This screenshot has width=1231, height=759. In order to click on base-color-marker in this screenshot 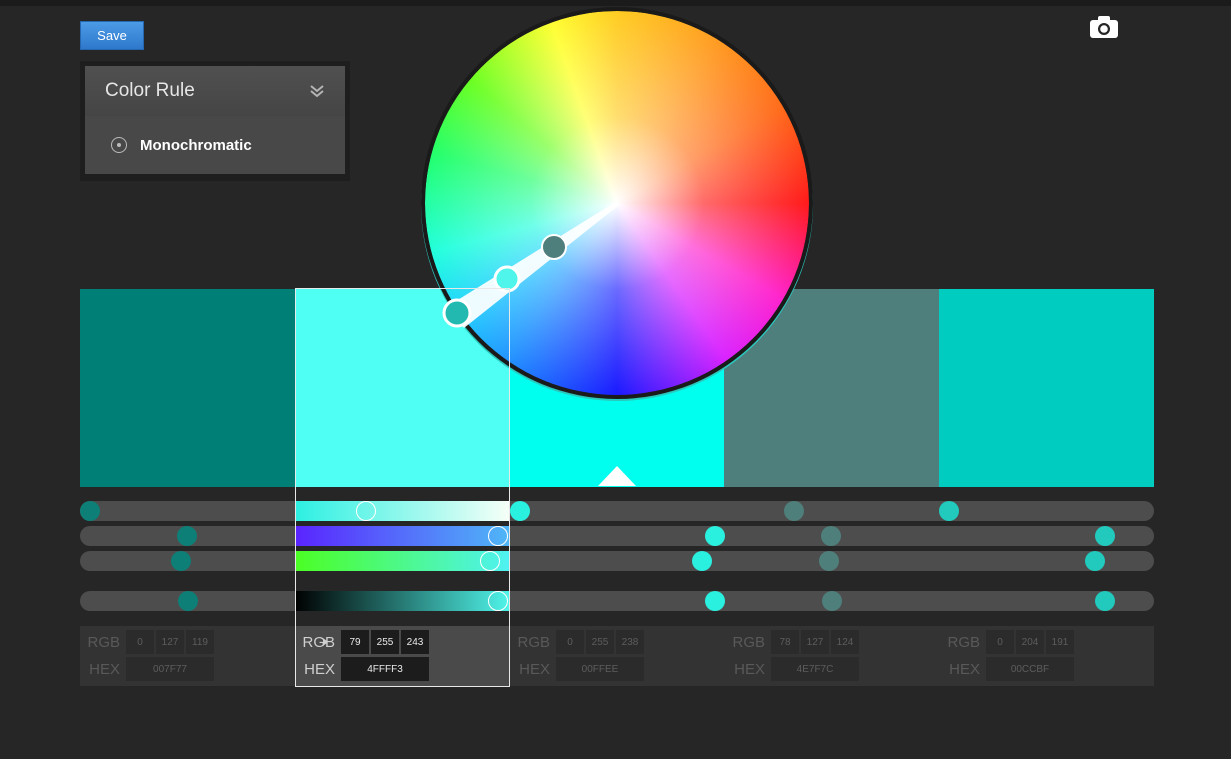, I will do `click(617, 476)`.